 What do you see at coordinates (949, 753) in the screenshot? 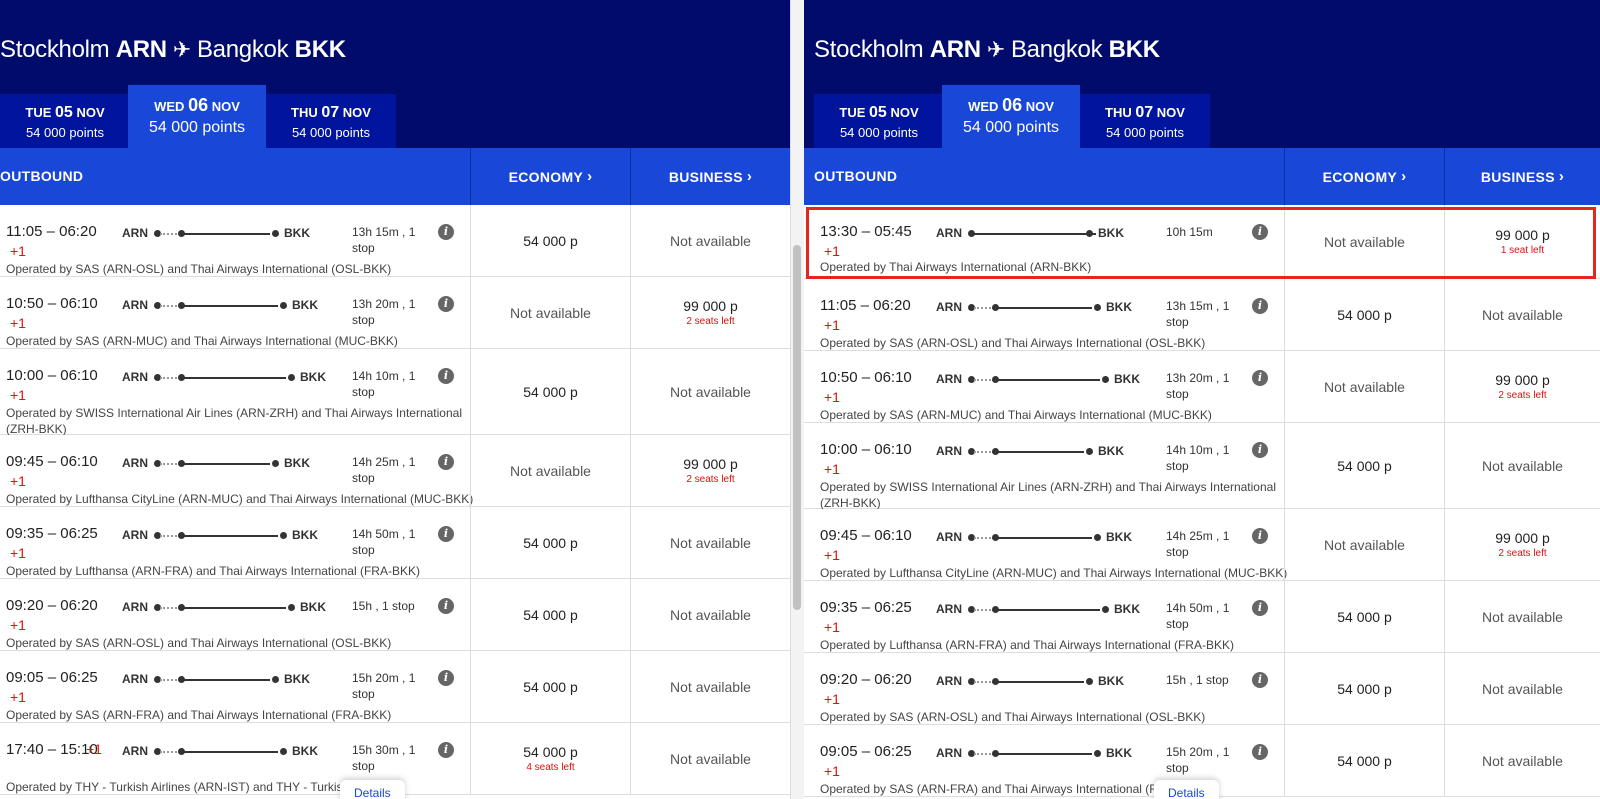
I see `origin-airport: ARN` at bounding box center [949, 753].